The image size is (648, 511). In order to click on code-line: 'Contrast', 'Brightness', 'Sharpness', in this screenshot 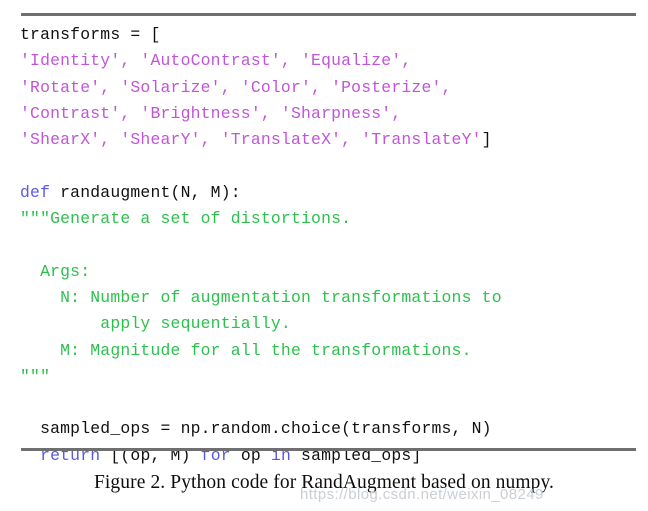, I will do `click(324, 114)`.